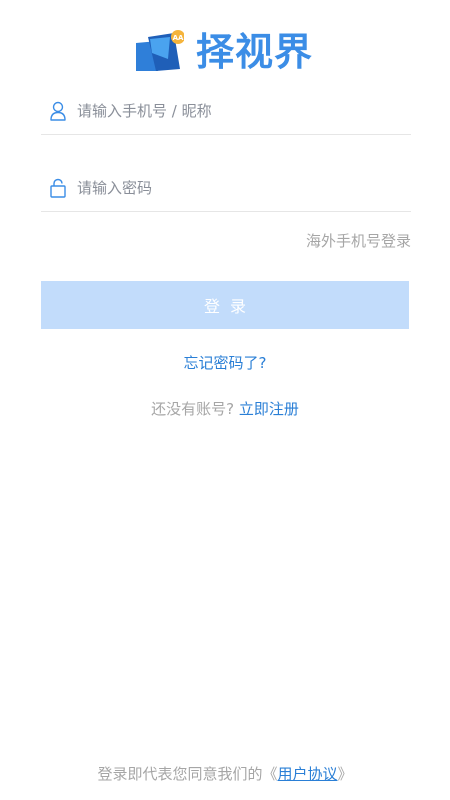 The image size is (450, 800). What do you see at coordinates (58, 111) in the screenshot?
I see `user-icon` at bounding box center [58, 111].